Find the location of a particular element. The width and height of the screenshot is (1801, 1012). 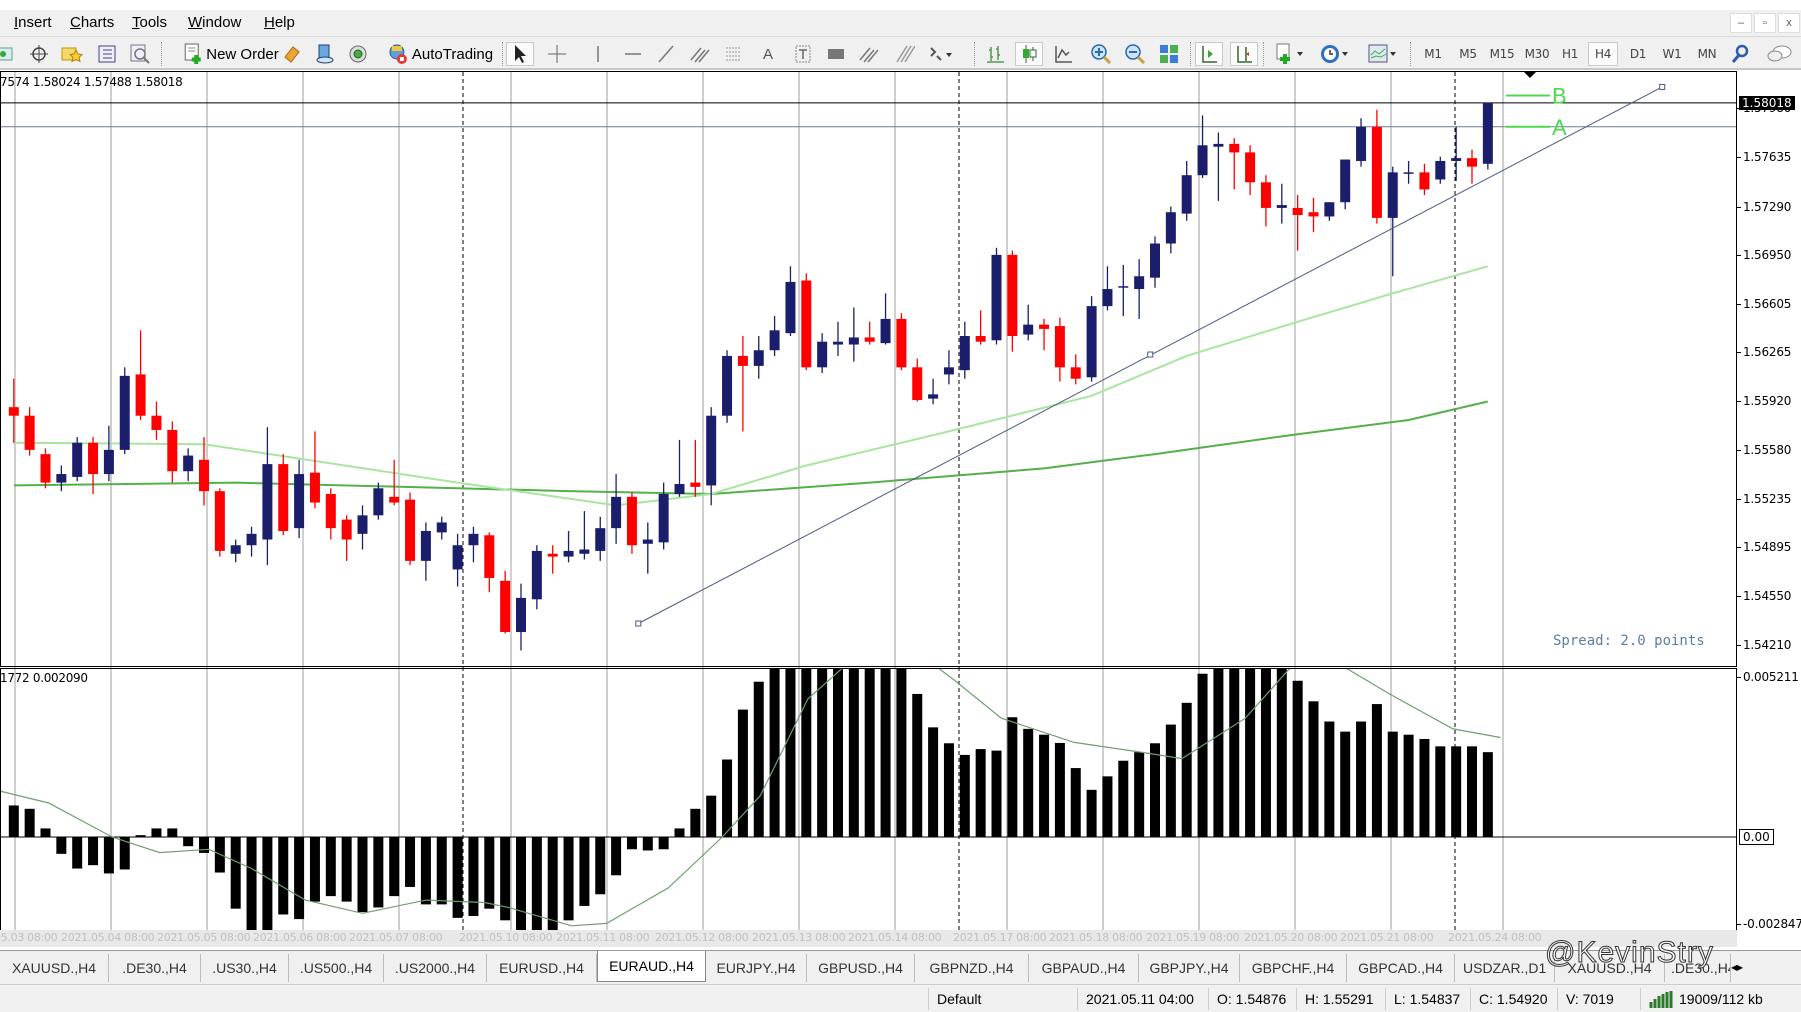

tab-xauusd-h4: XAUUSD.,H4 is located at coordinates (54, 968).